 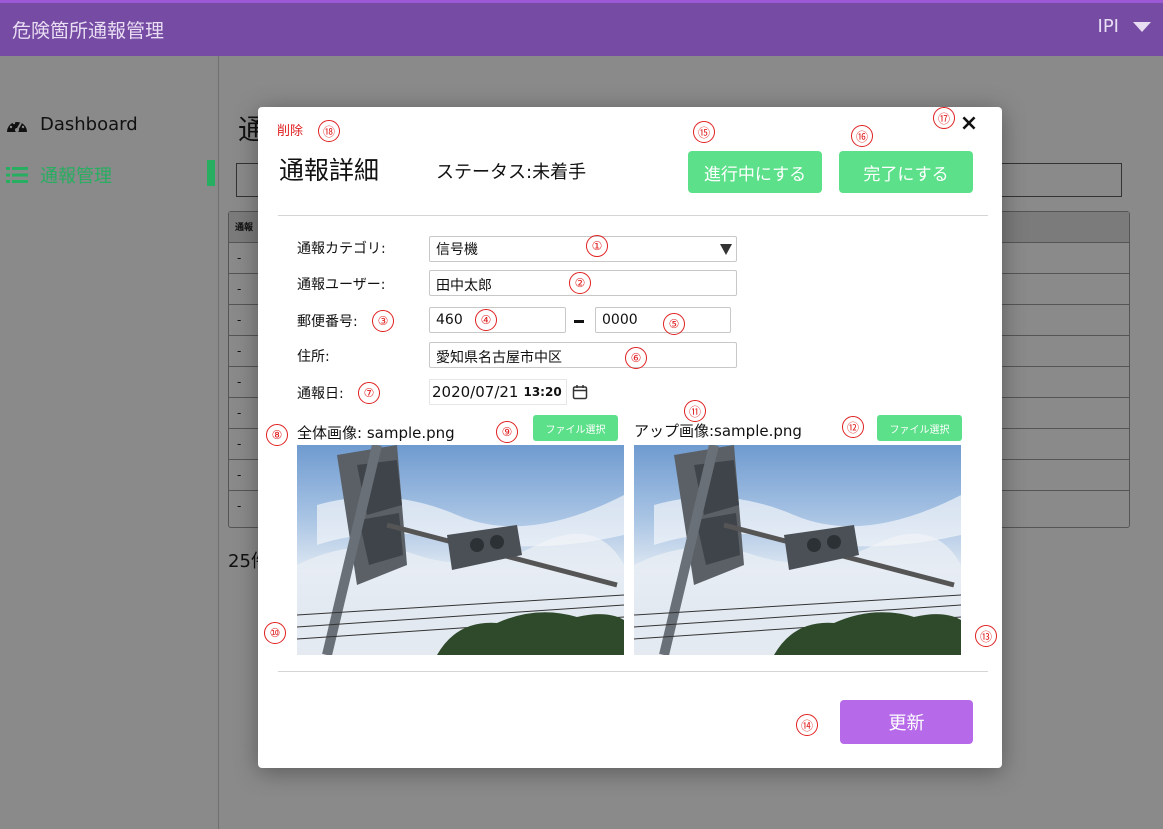 I want to click on sidebar-active-indicator, so click(x=211, y=173).